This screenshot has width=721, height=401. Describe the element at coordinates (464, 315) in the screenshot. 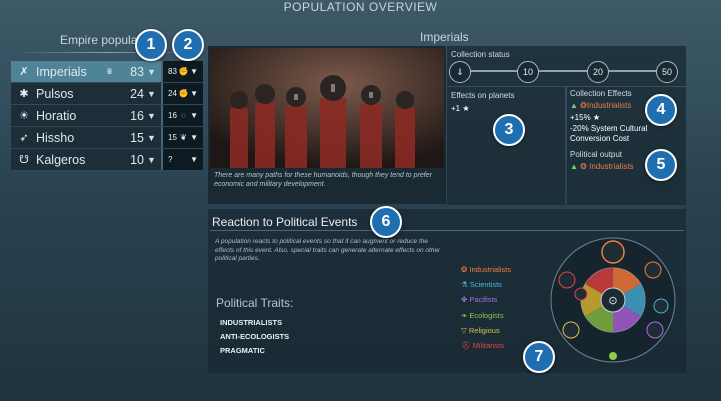

I see `leaf-icon: ❧` at that location.